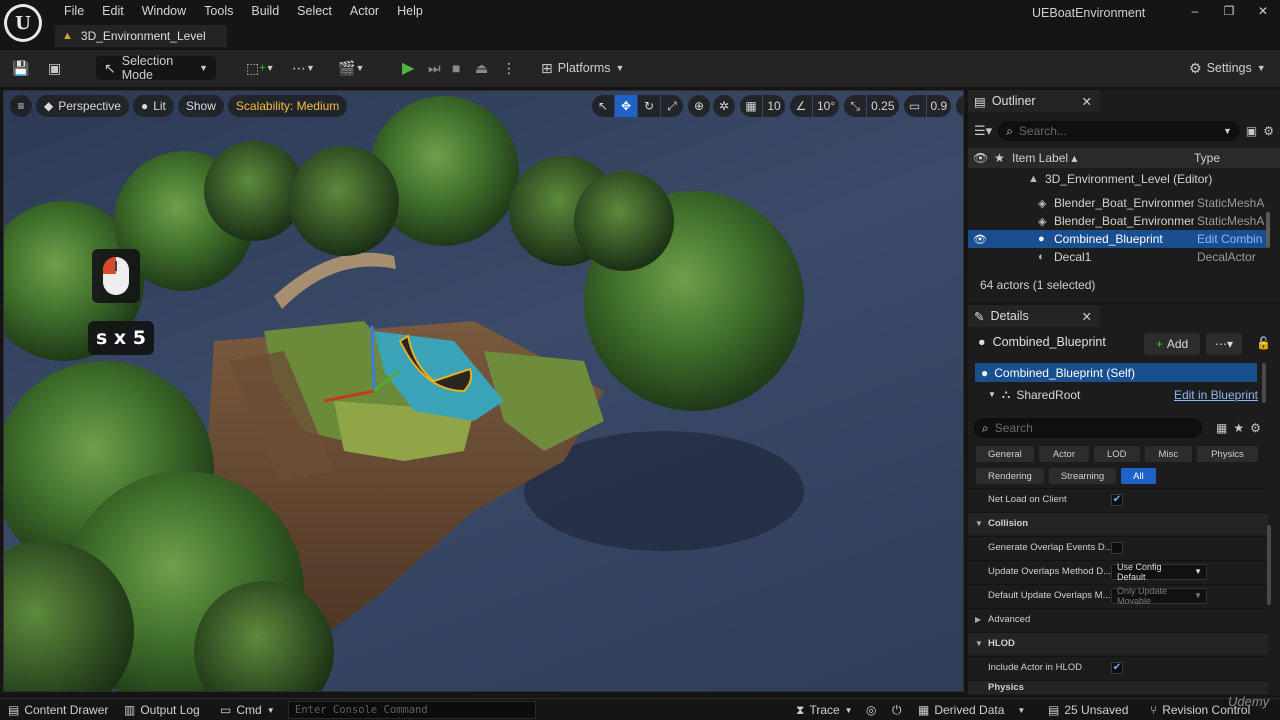  Describe the element at coordinates (1118, 687) in the screenshot. I see `section-physics: Physics` at that location.